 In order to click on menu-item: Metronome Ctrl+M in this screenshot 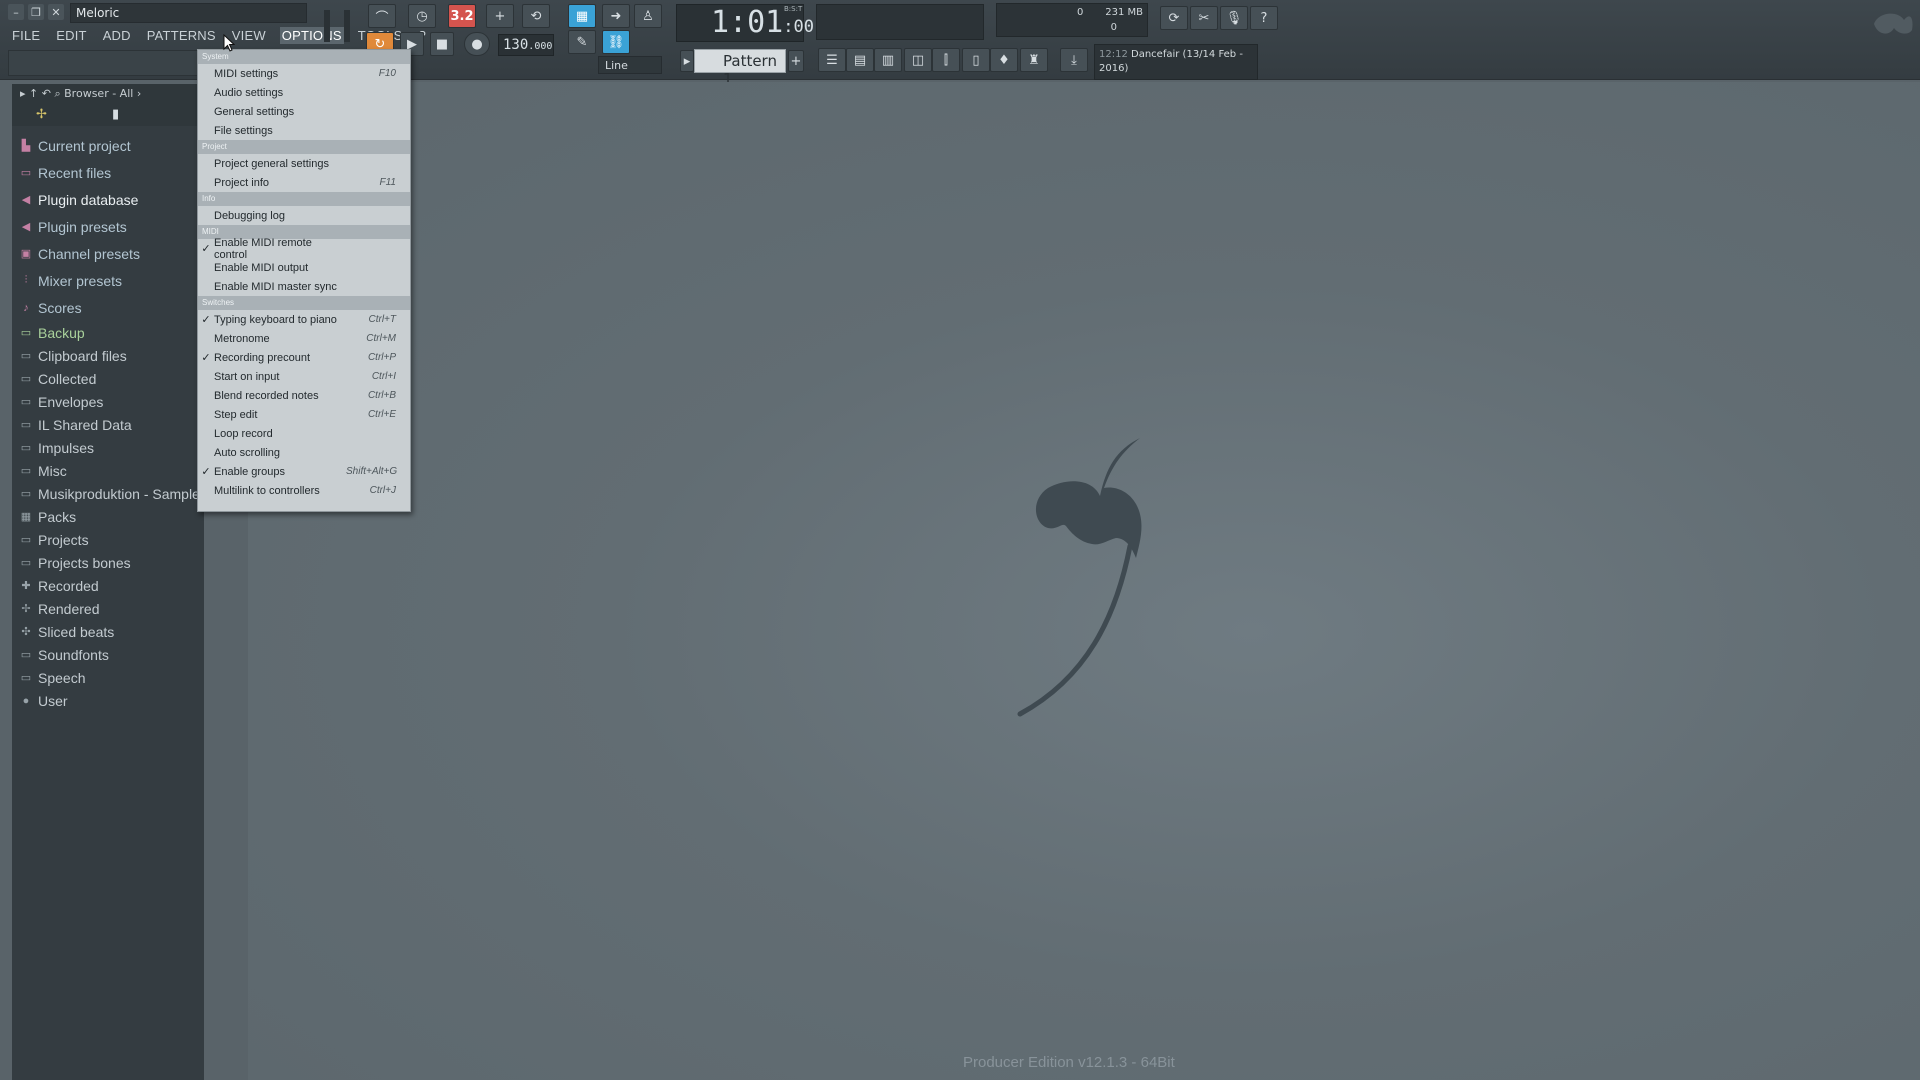, I will do `click(304, 338)`.